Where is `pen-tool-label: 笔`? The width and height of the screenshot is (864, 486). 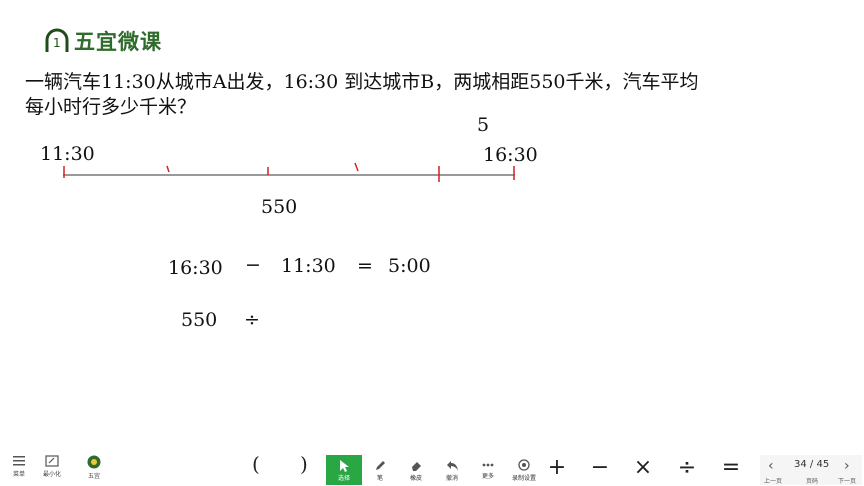 pen-tool-label: 笔 is located at coordinates (379, 478).